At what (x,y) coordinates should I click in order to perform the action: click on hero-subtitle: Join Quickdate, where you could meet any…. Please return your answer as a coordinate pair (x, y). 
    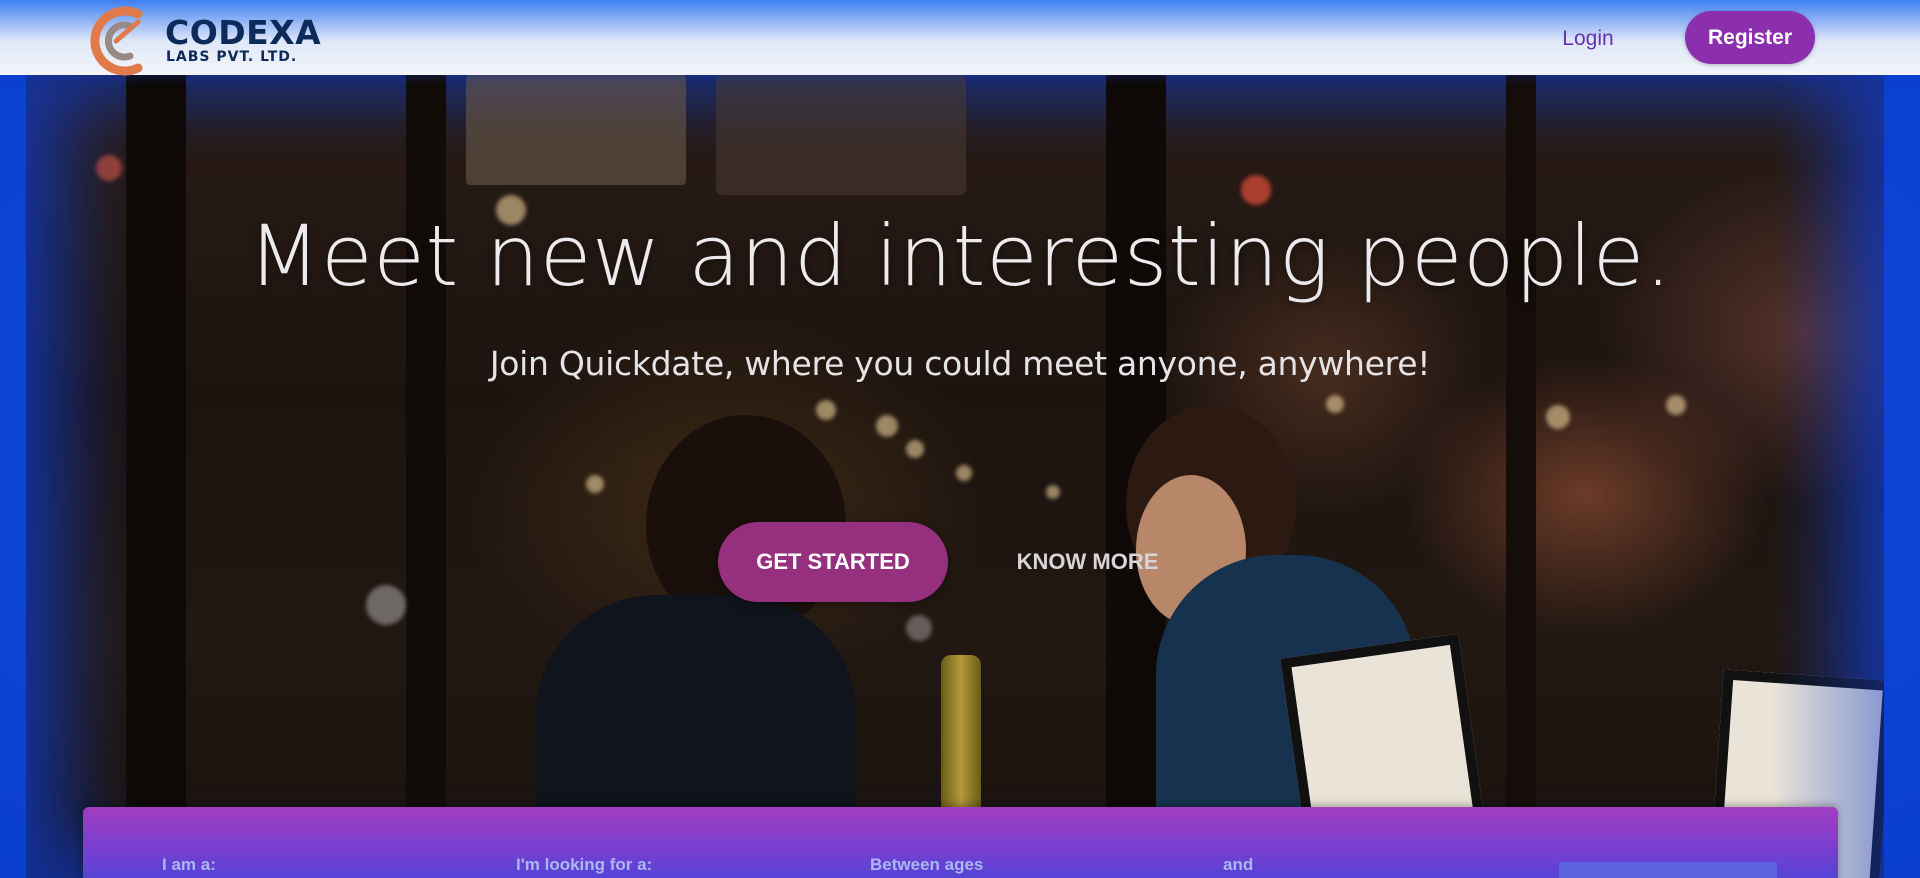
    Looking at the image, I should click on (960, 363).